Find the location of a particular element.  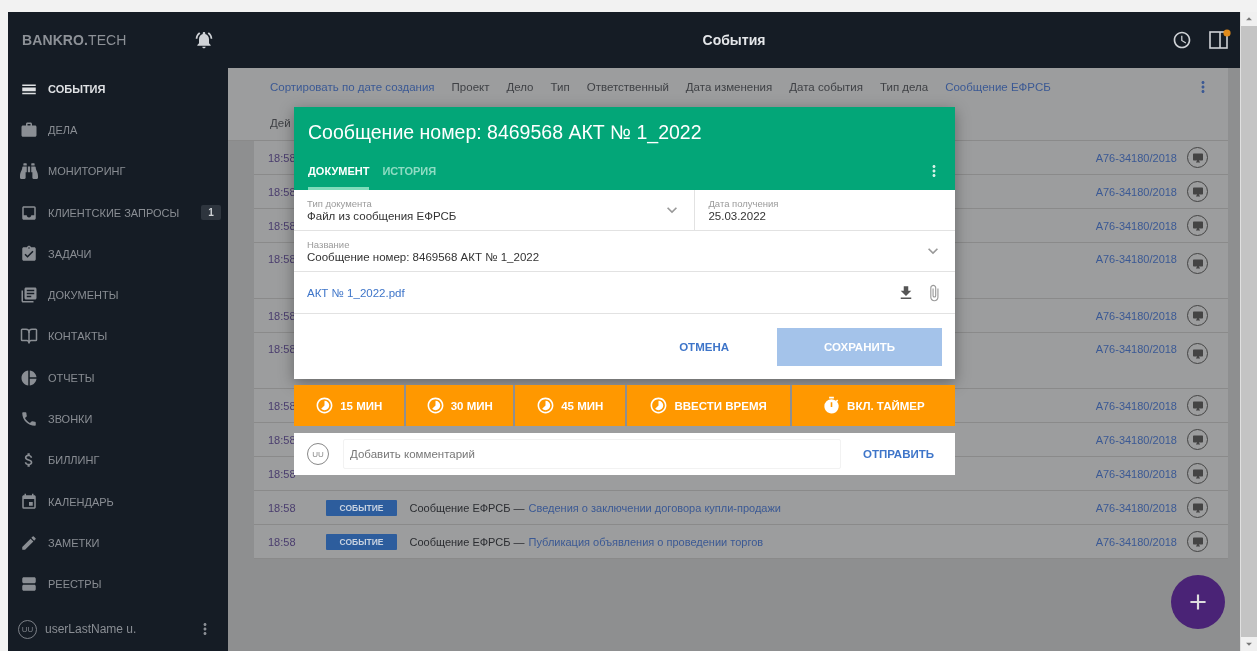

document-type-select: Тип документа Файл из сообщения ЕФРСБ is located at coordinates (495, 210).